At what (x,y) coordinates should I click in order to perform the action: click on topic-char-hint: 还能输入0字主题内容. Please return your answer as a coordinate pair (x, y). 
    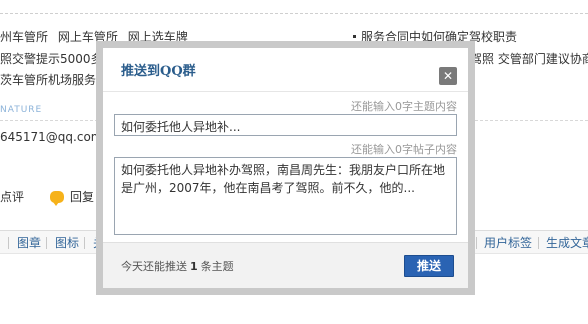
    Looking at the image, I should click on (404, 106).